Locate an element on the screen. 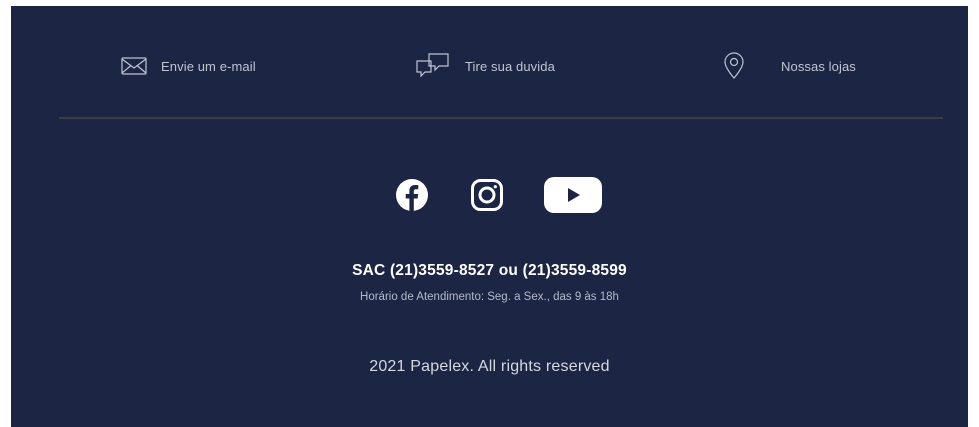 This screenshot has height=427, width=979. facebook-icon is located at coordinates (412, 195).